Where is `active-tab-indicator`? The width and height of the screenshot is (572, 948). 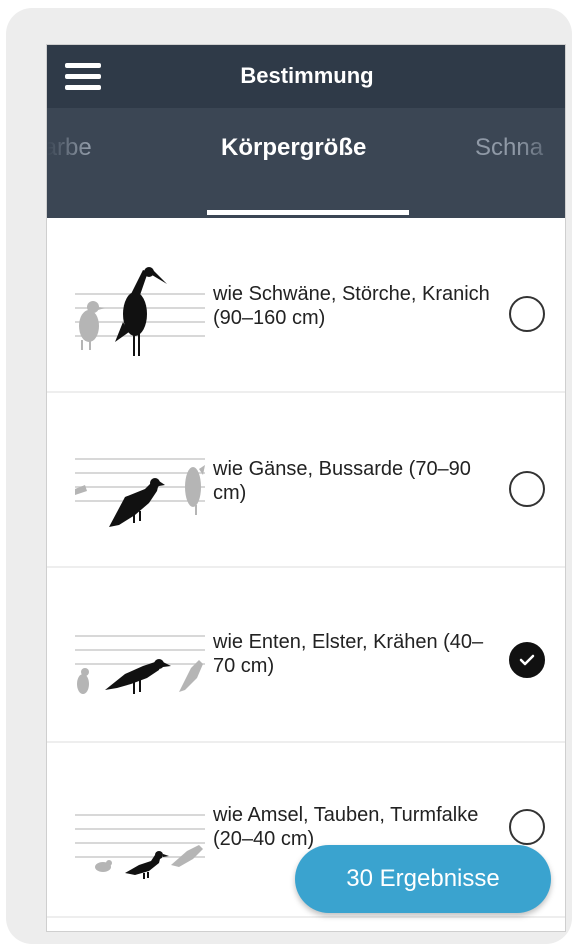 active-tab-indicator is located at coordinates (308, 212).